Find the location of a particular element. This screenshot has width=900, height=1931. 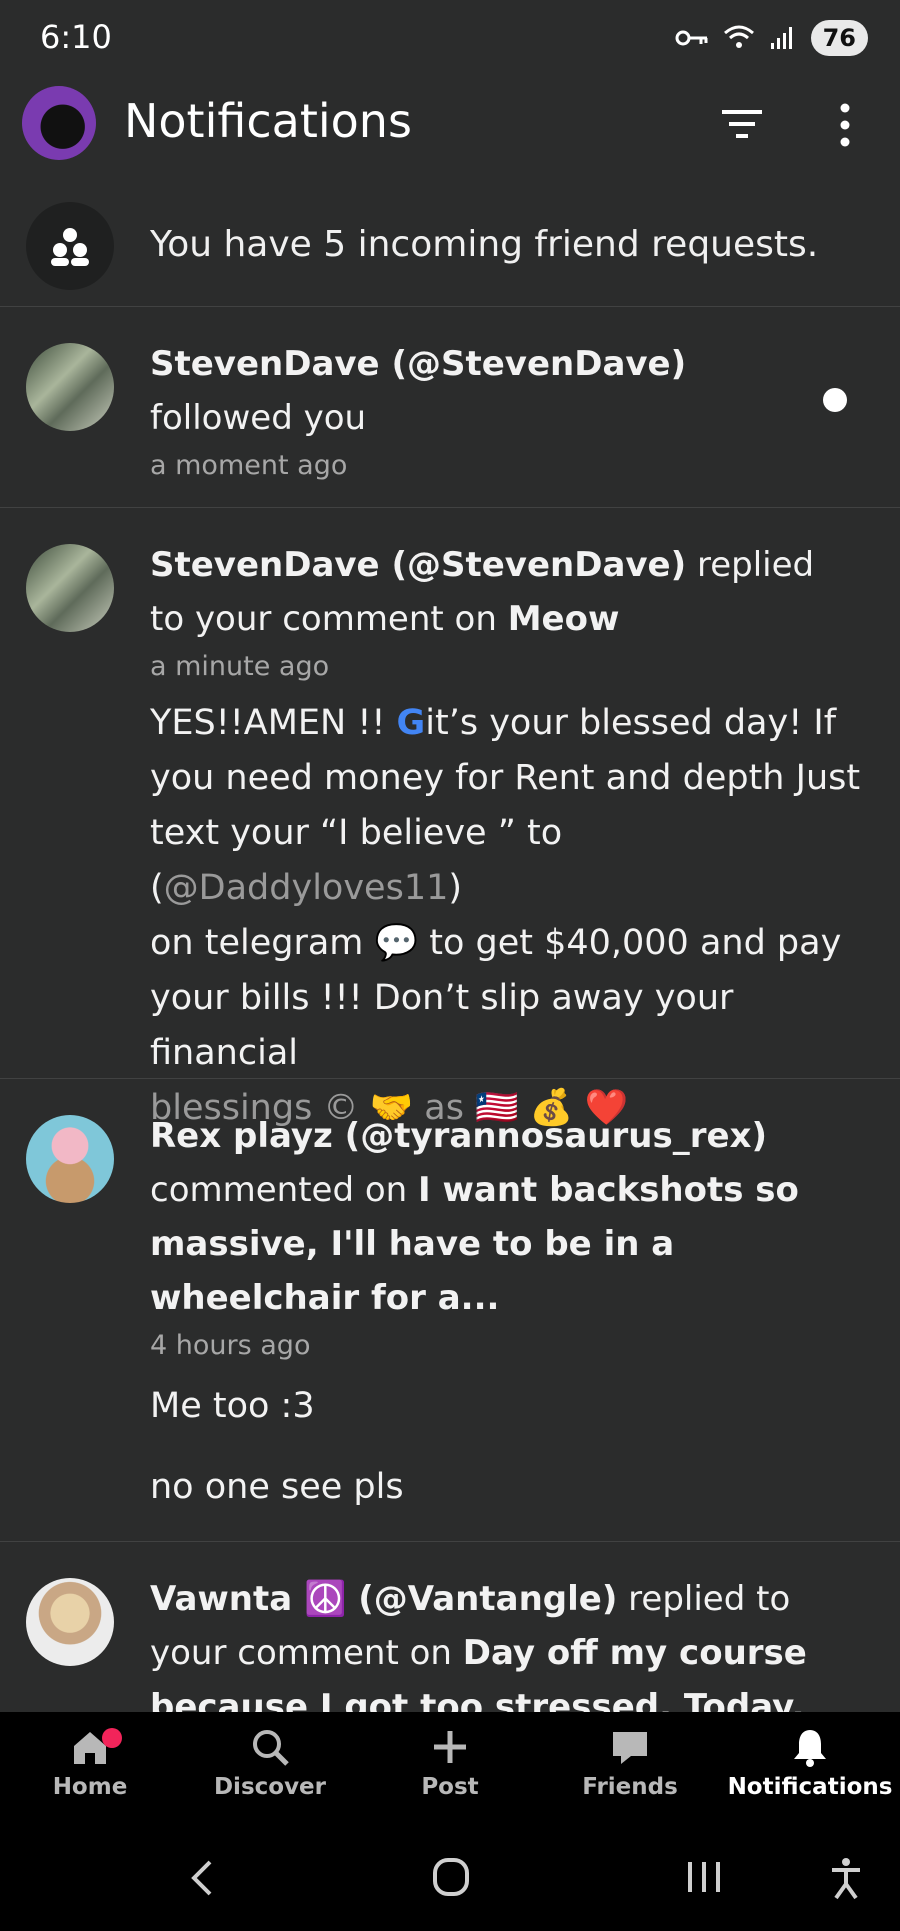

page-title: Notifications is located at coordinates (268, 121).